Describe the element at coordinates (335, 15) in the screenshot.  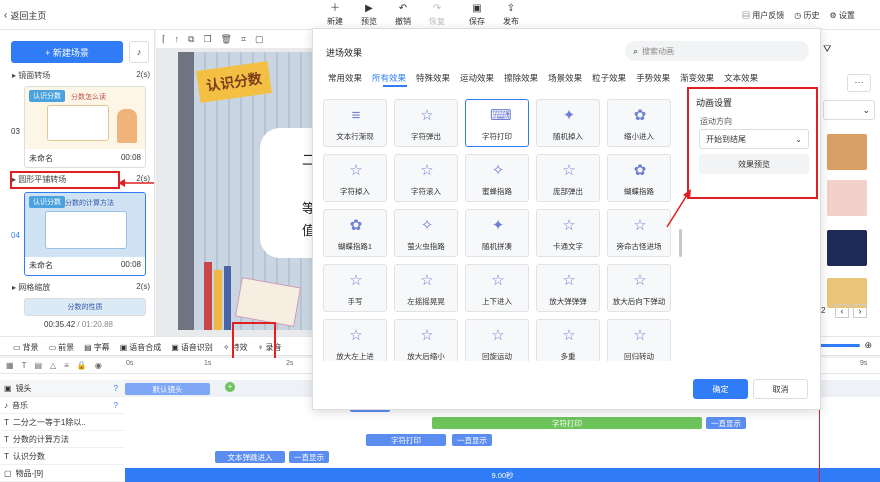
I see `new-button: ＋新建` at that location.